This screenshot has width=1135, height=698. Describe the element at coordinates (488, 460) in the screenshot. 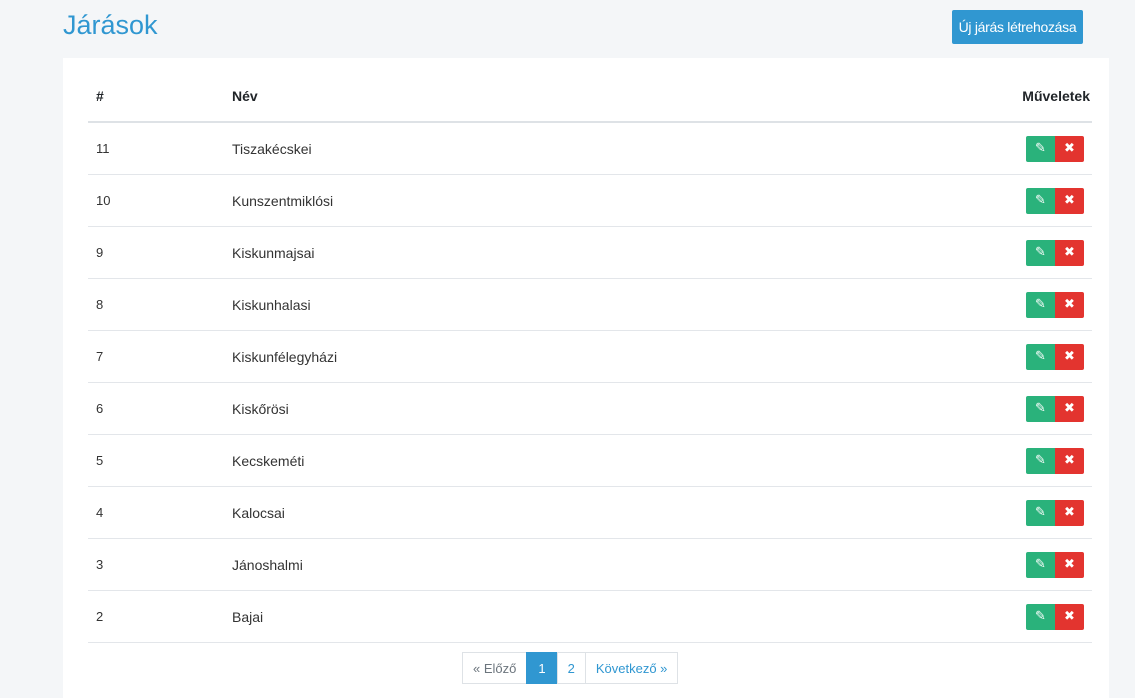

I see `row-name: Kecskeméti` at that location.